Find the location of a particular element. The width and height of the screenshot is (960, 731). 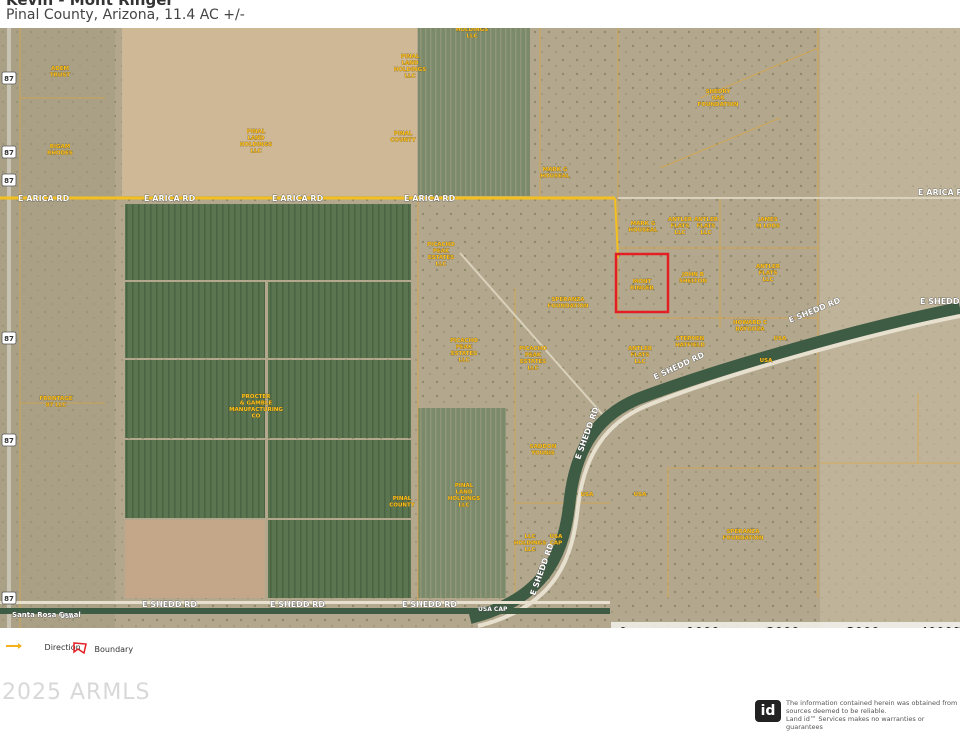

land-id-logo-icon: id is located at coordinates (768, 711).